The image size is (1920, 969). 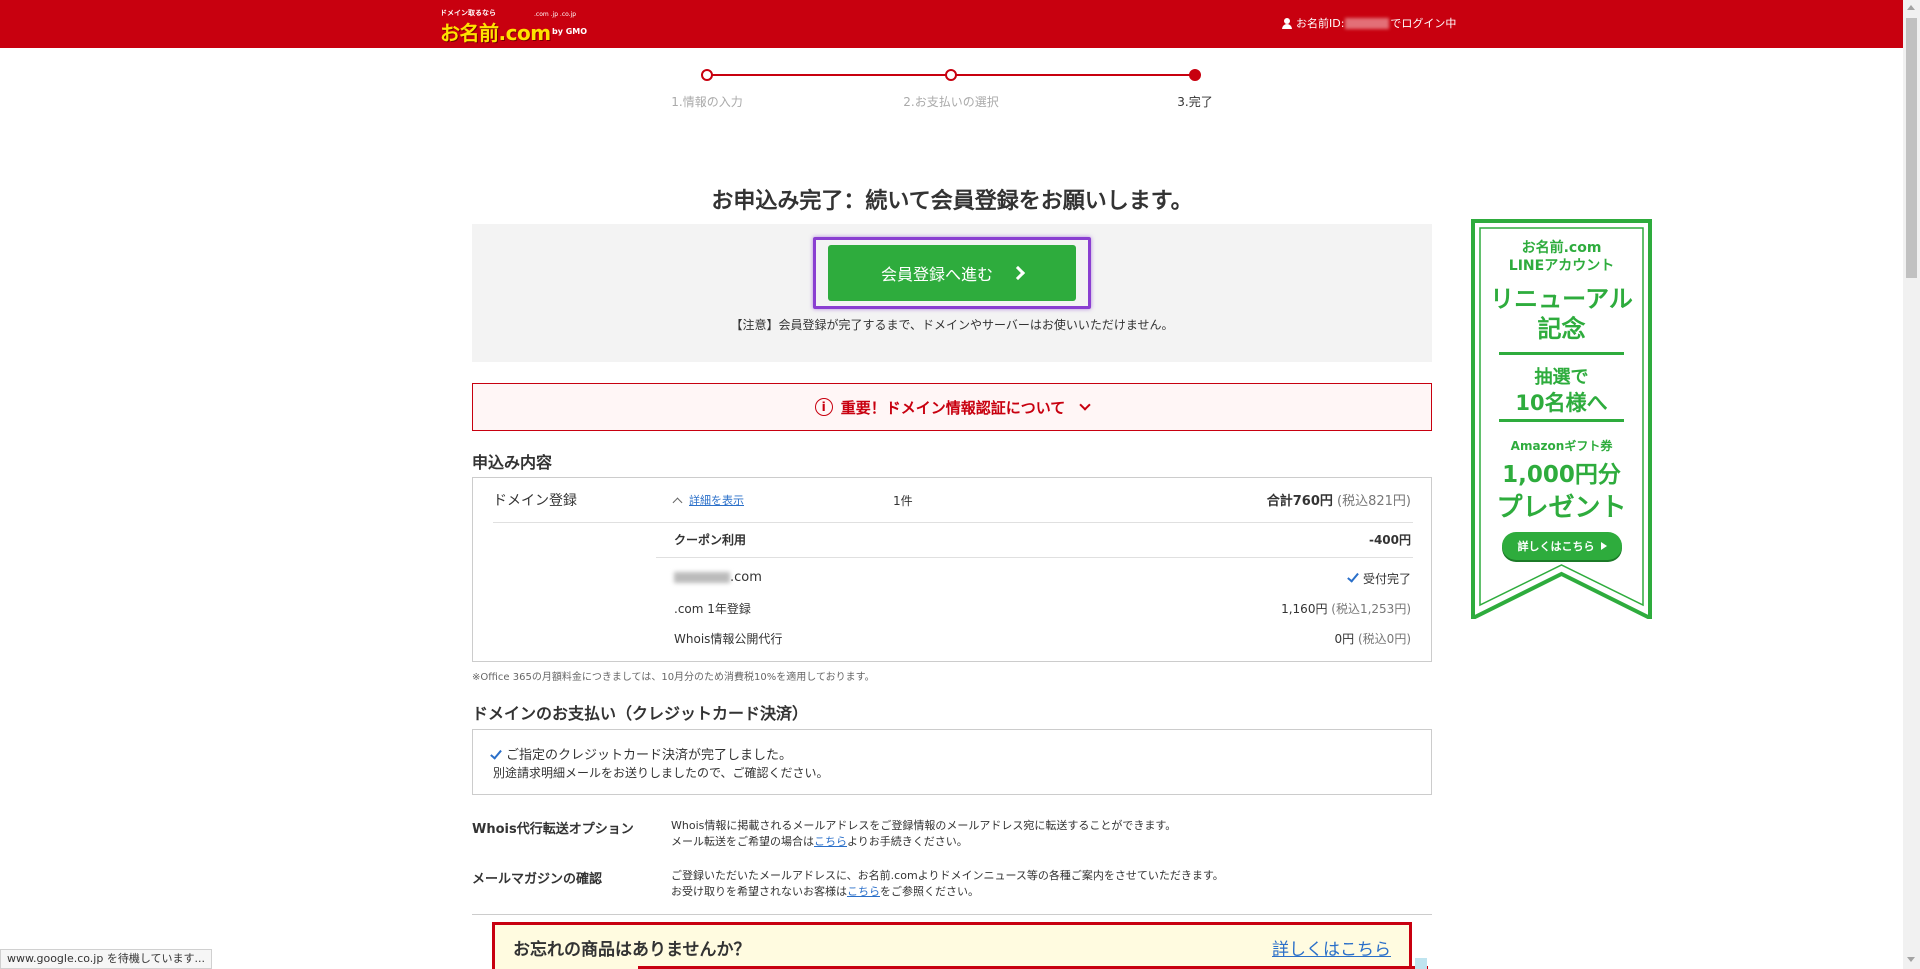 I want to click on item-1-price: 1,160円 (税込1,253円), so click(x=1346, y=608).